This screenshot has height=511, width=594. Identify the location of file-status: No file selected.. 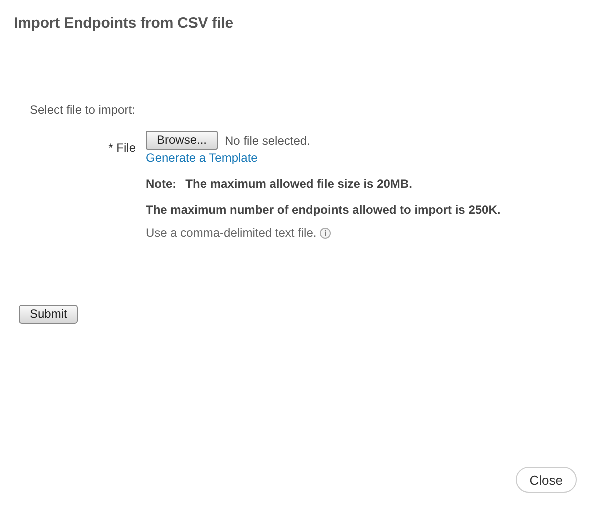
(267, 141).